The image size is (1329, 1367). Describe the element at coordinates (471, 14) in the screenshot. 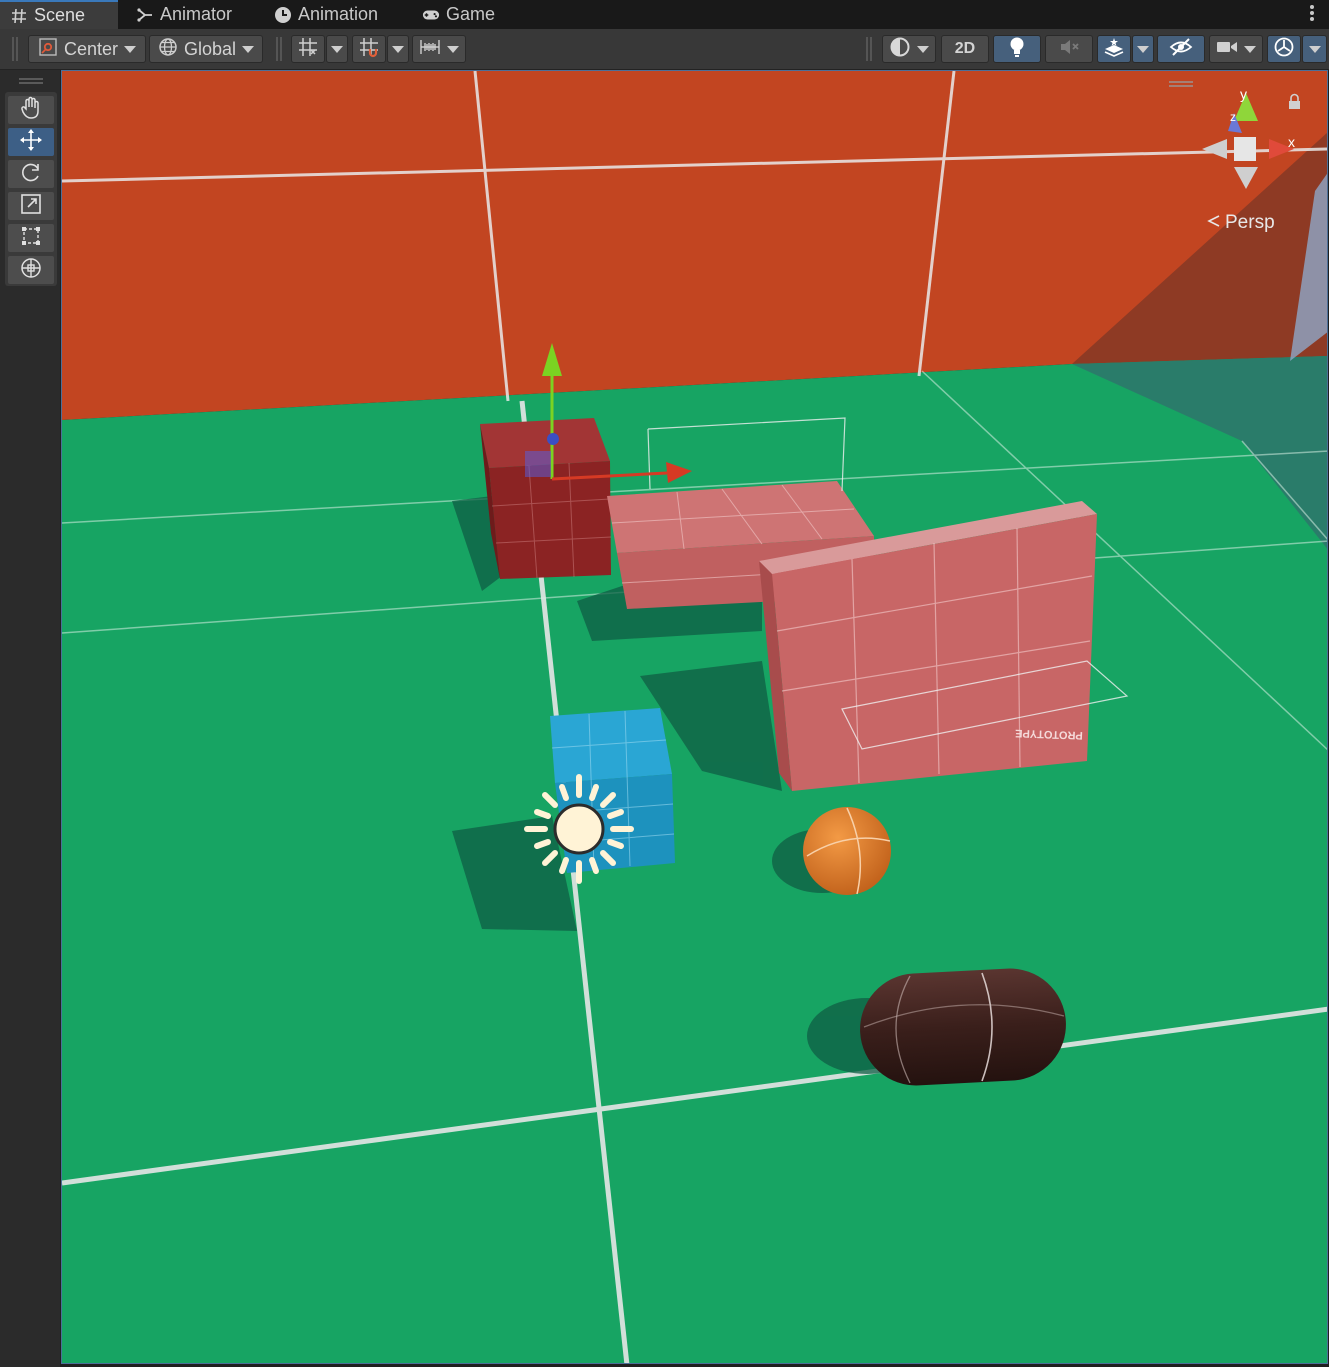

I see `tab-label: Game` at that location.